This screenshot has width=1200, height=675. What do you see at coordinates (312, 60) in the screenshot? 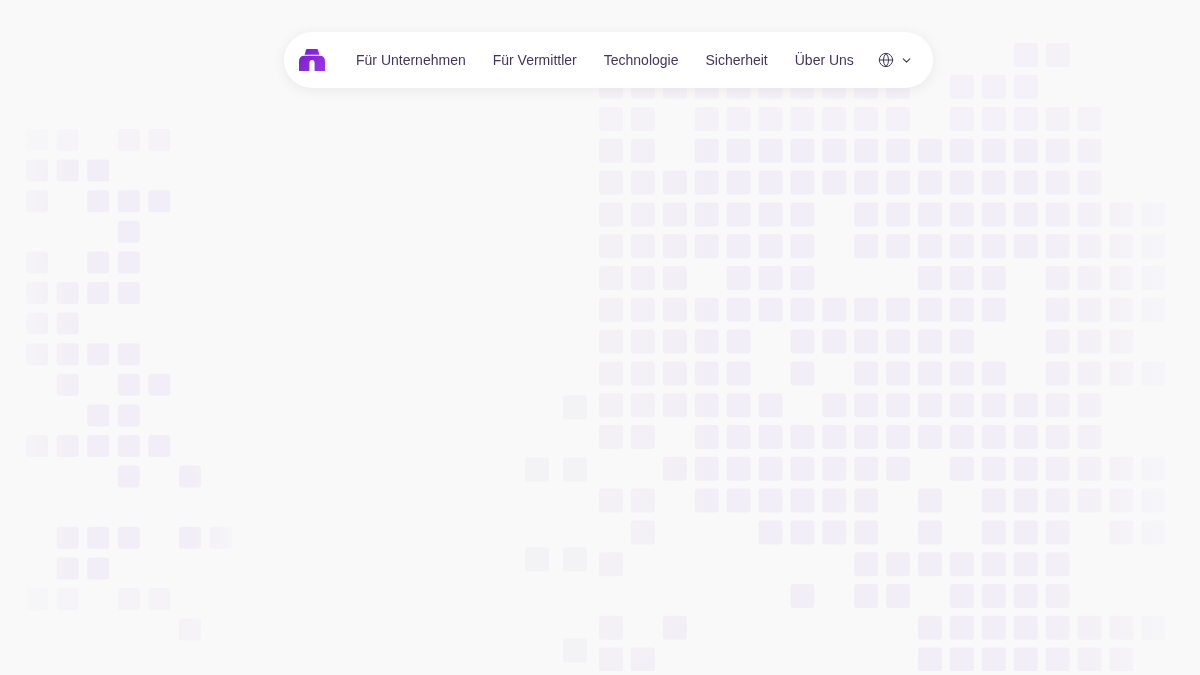
I see `logo-icon` at bounding box center [312, 60].